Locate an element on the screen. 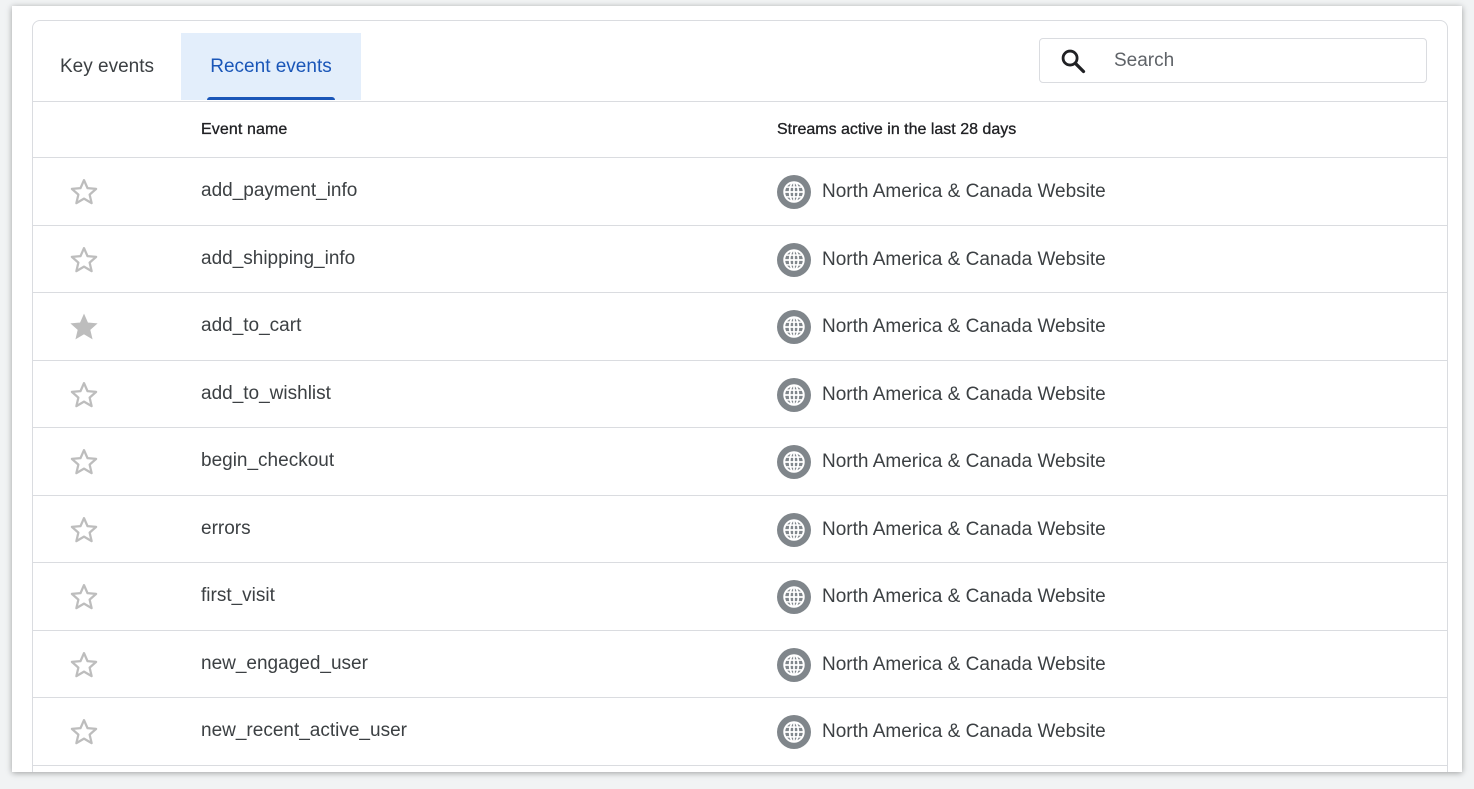  column-header-streams: Streams active in the last 28 days is located at coordinates (897, 130).